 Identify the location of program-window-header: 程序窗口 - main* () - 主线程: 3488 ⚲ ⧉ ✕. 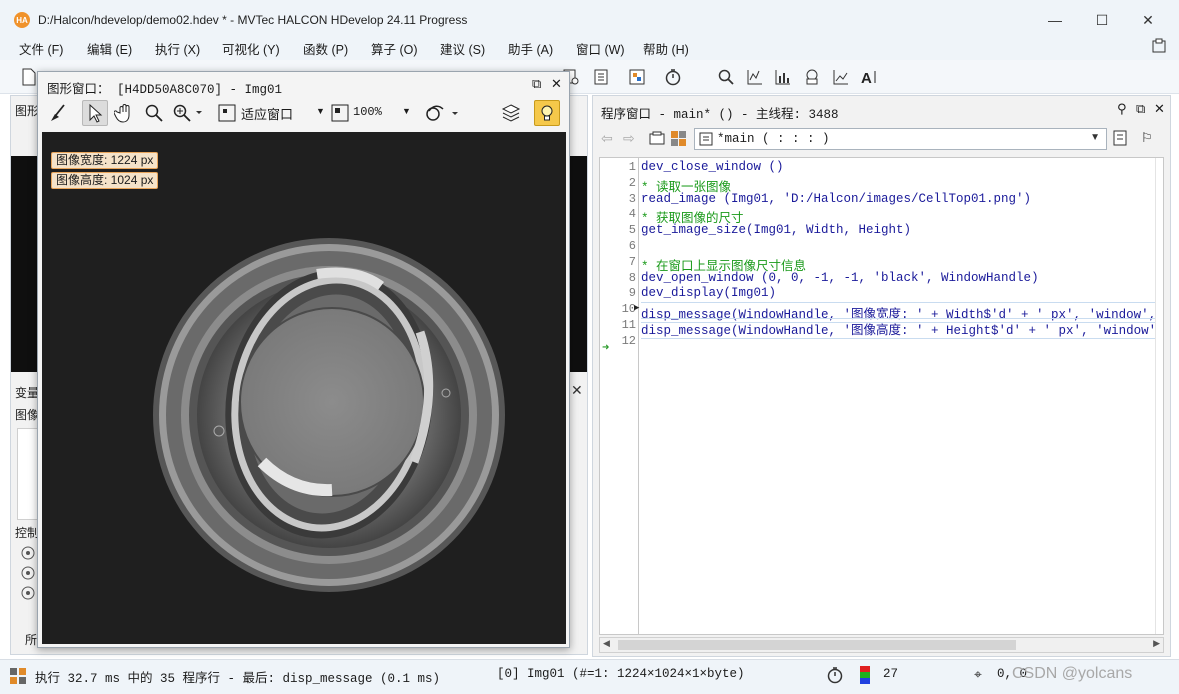
(881, 110).